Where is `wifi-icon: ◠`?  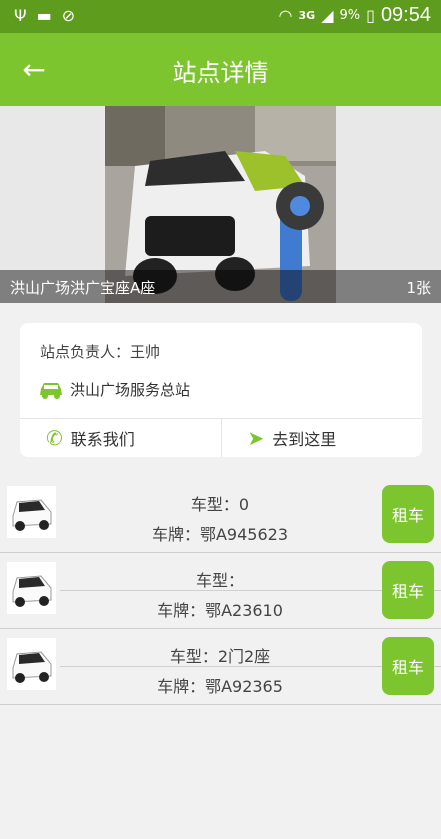 wifi-icon: ◠ is located at coordinates (285, 15).